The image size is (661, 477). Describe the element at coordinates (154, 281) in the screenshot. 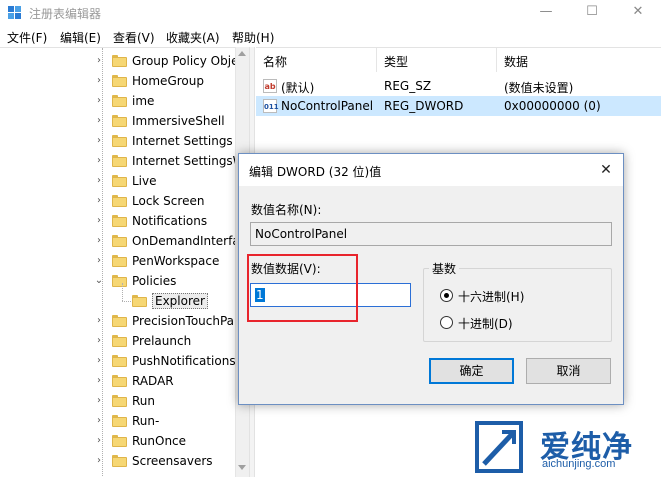

I see `tree-item-label: Policies` at that location.